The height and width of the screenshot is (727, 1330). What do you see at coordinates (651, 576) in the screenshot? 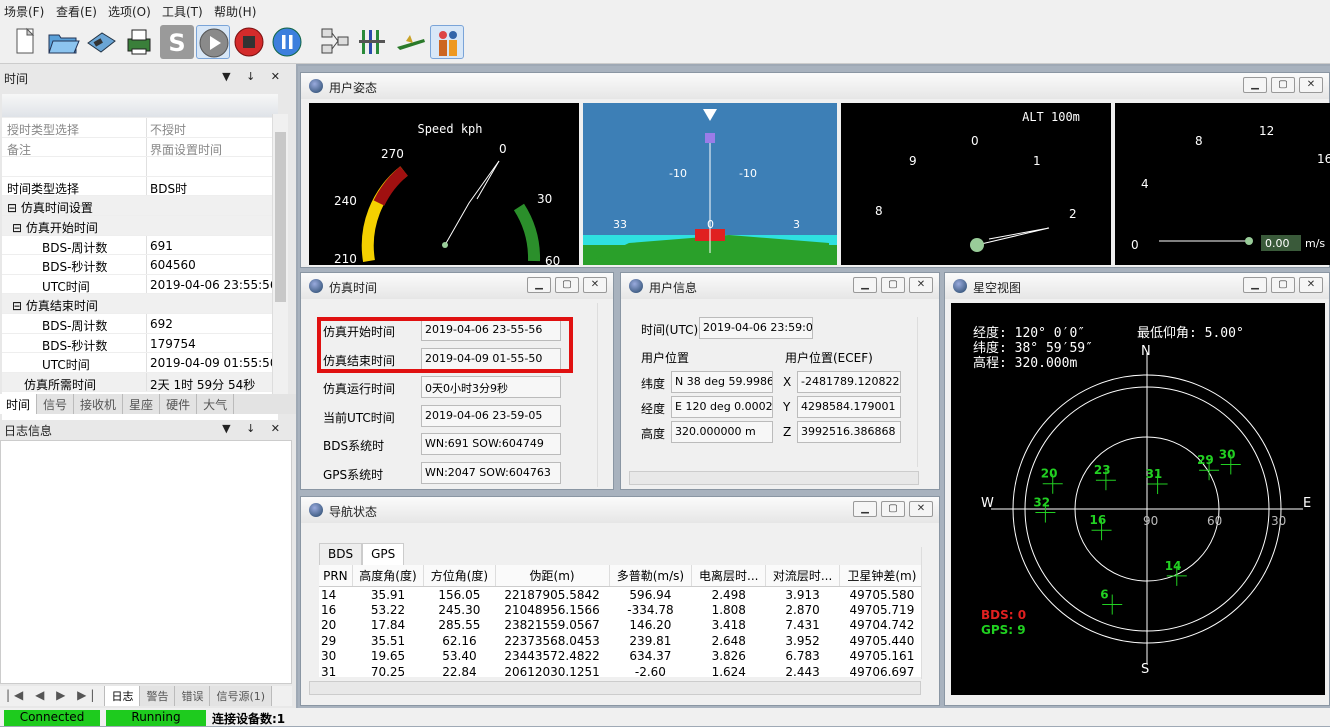
I see `column-header: 多普勒(m/s)` at bounding box center [651, 576].